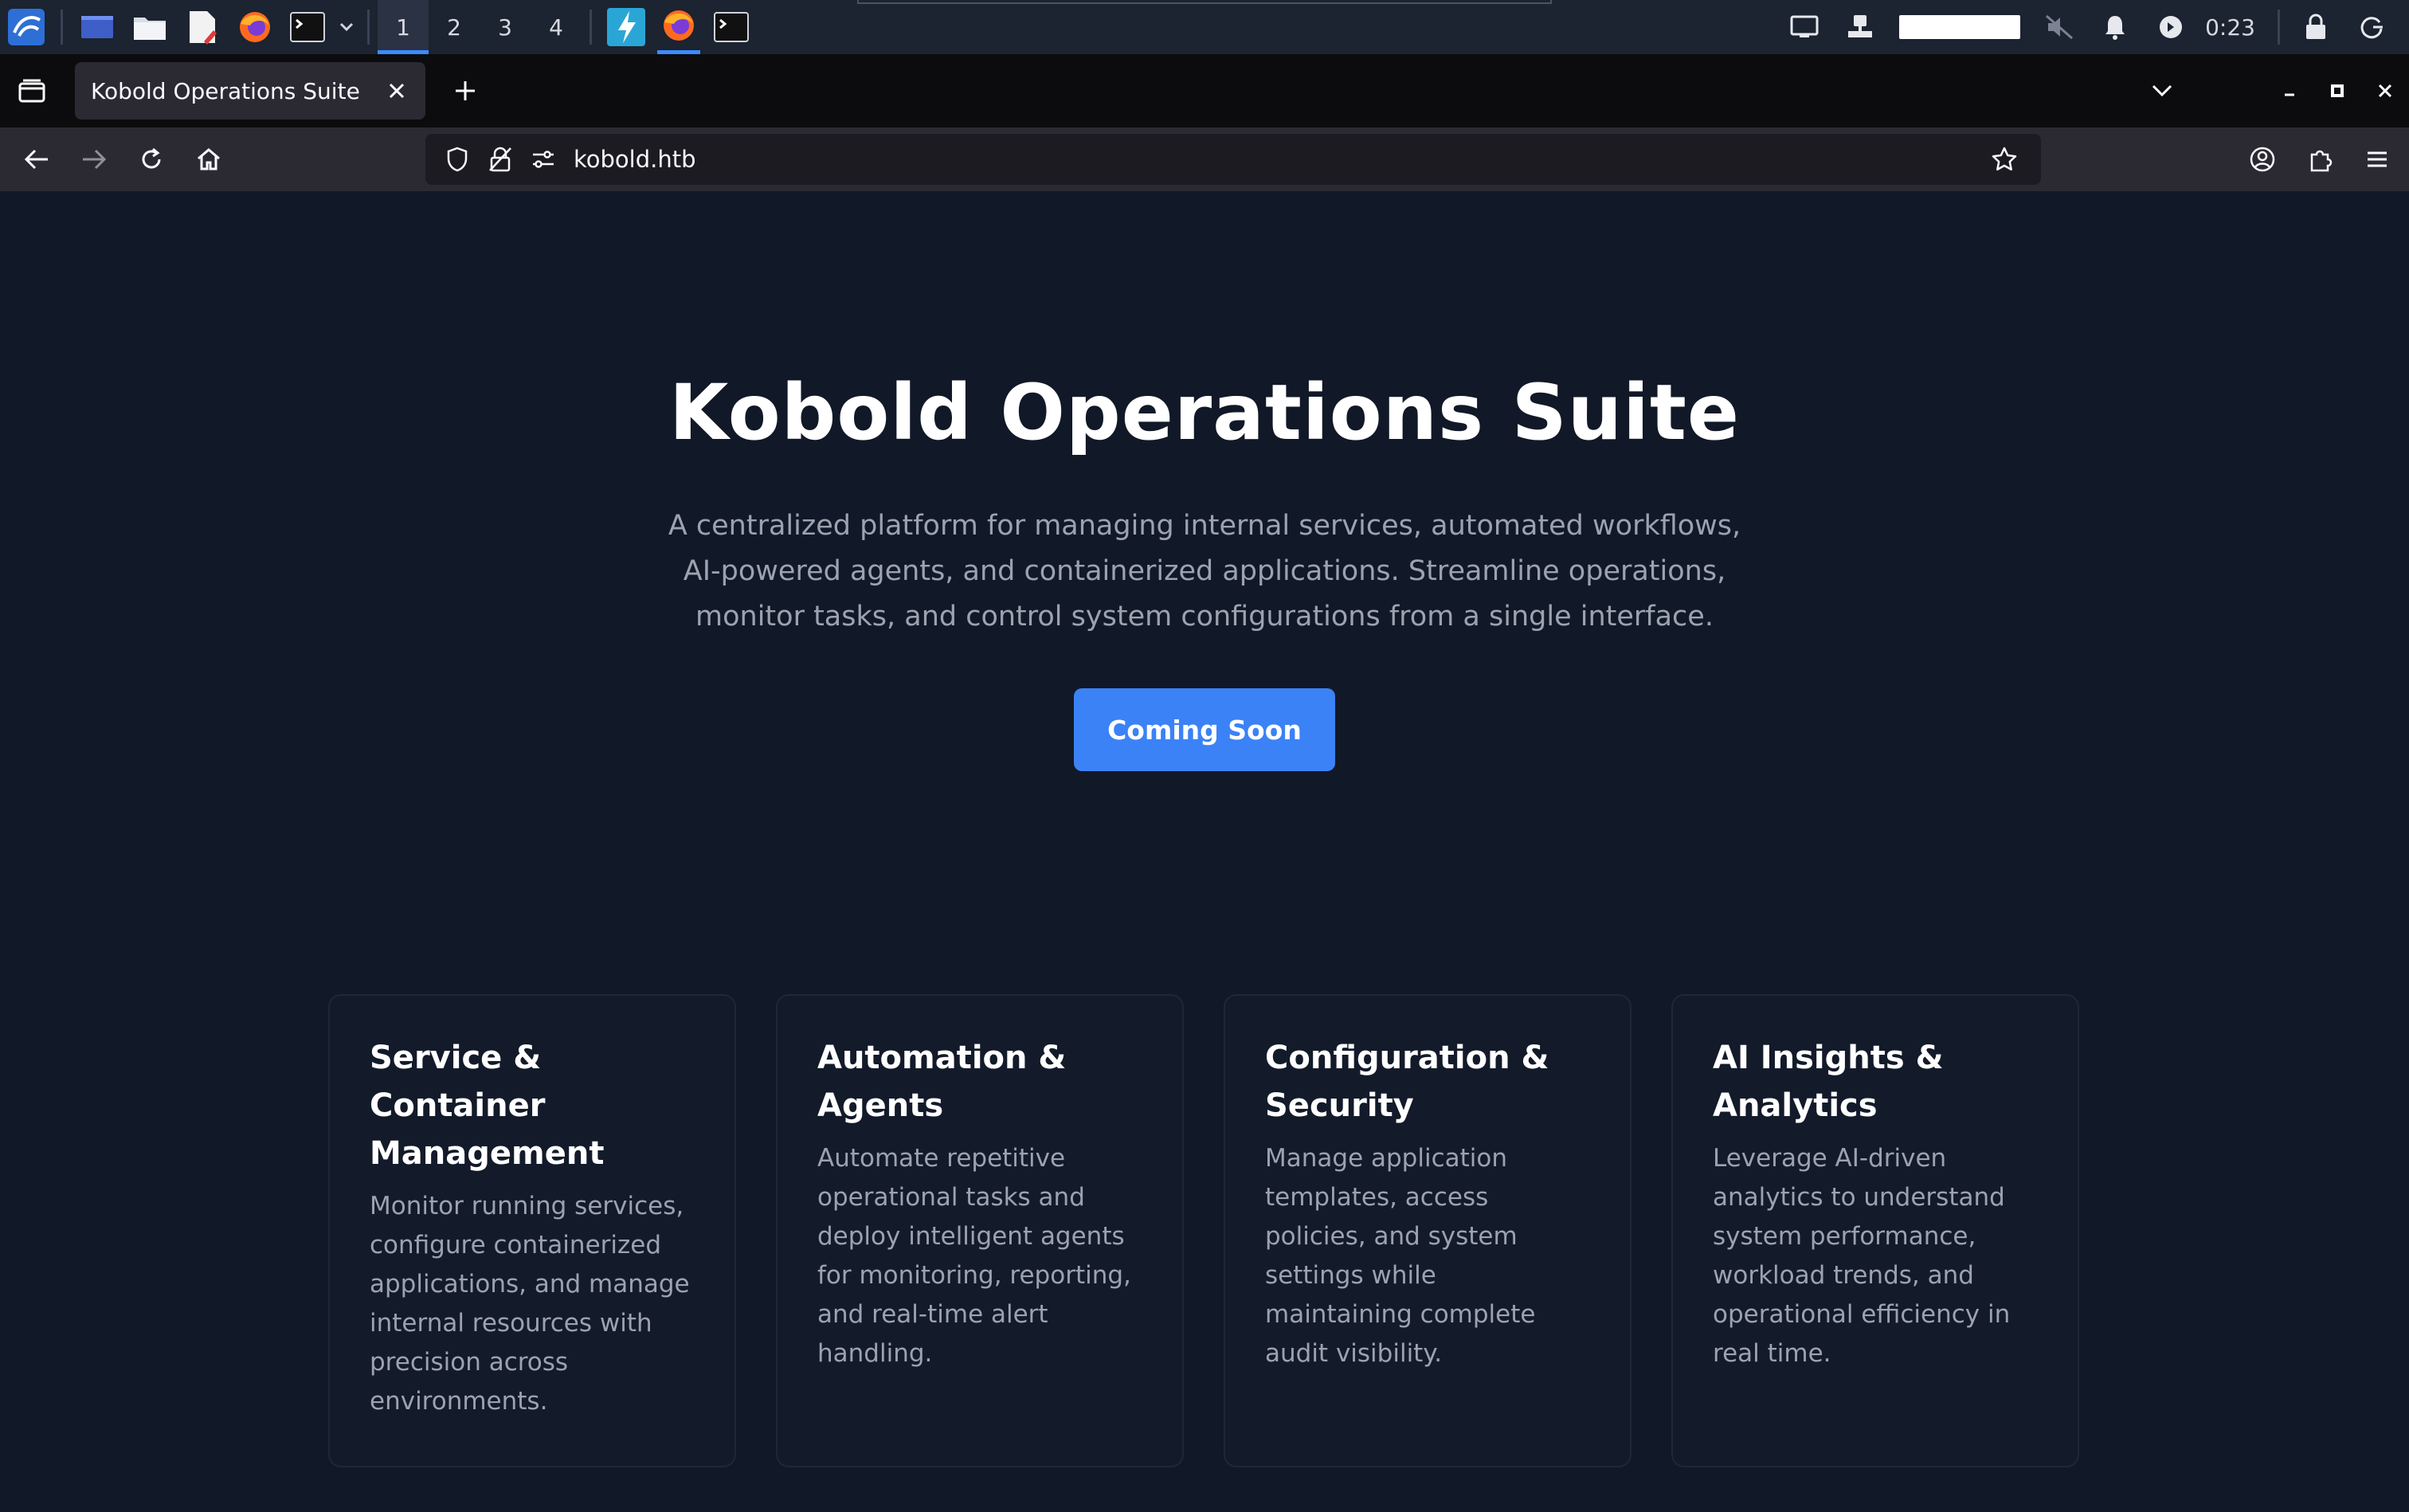 The width and height of the screenshot is (2409, 1512). I want to click on forward-button, so click(94, 159).